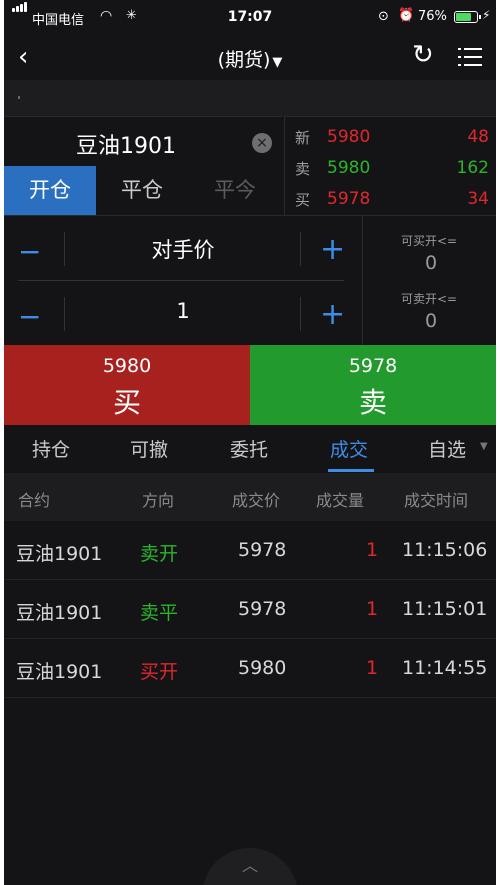 This screenshot has width=500, height=885. Describe the element at coordinates (332, 249) in the screenshot. I see `price-plus-button: +` at that location.